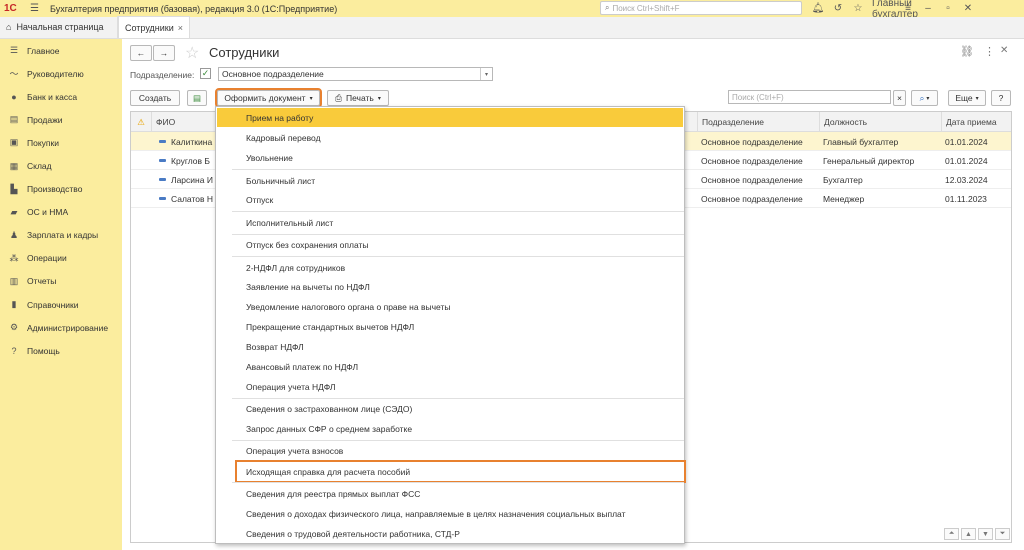 The image size is (1024, 550). Describe the element at coordinates (61, 235) in the screenshot. I see `sidebar-item-salary: ♟ Зарплата и кадры` at that location.